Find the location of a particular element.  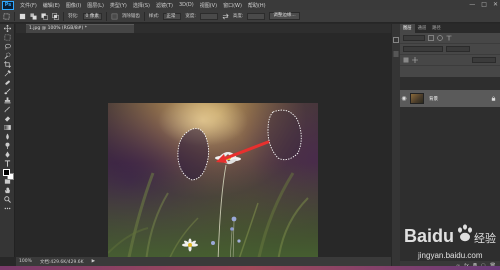

layers-panel-tabs: 图层 通道 路径 is located at coordinates (450, 28).